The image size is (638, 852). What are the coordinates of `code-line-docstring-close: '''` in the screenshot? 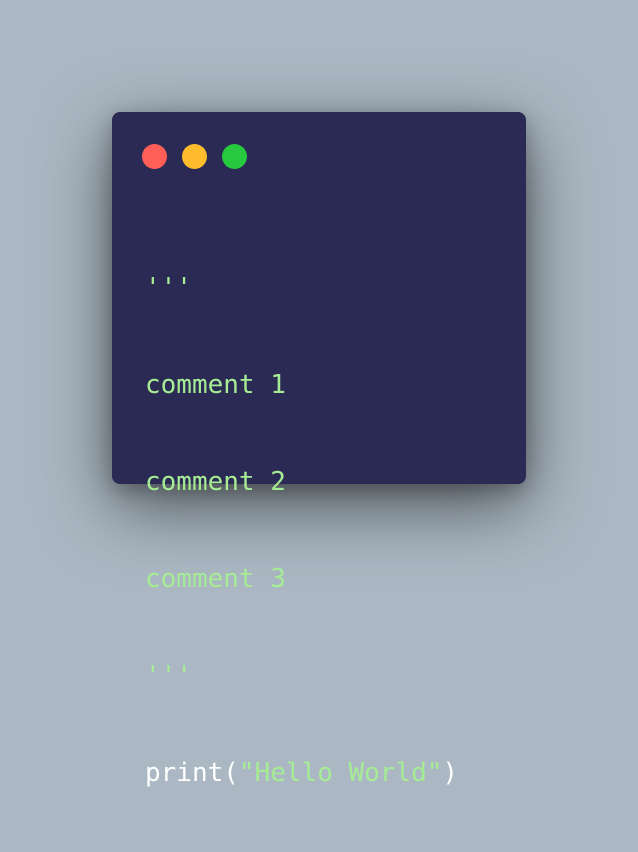 It's located at (168, 676).